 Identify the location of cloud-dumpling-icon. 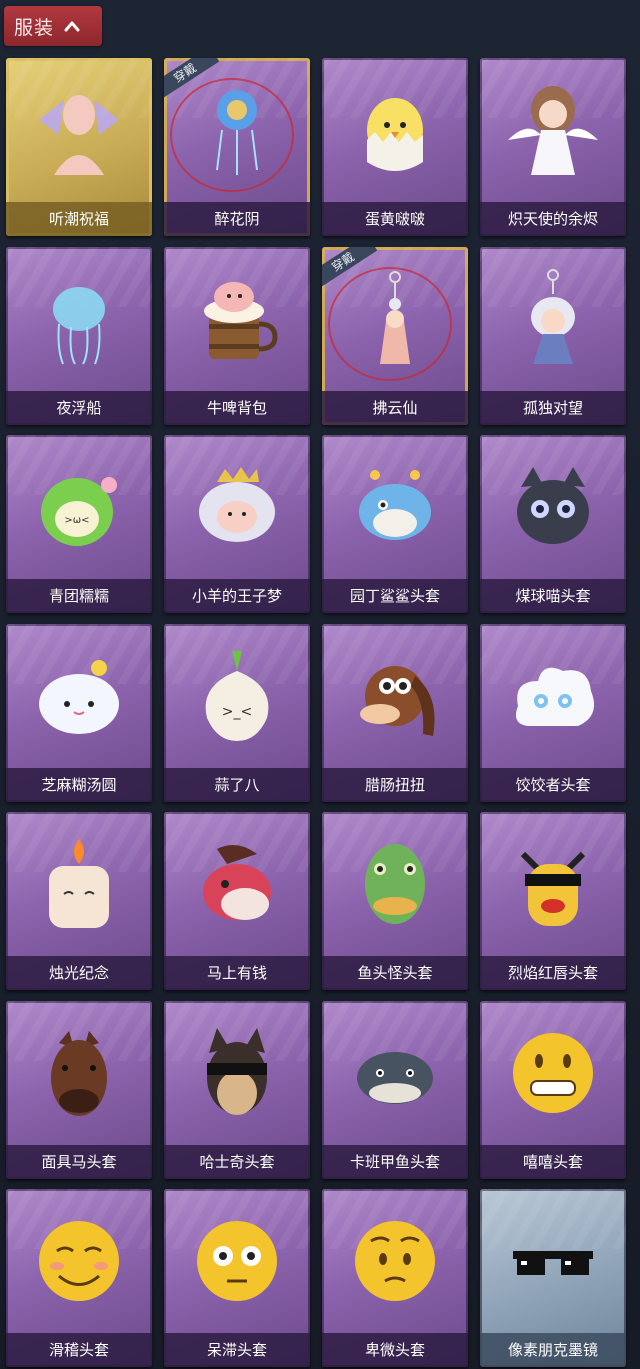
(553, 696).